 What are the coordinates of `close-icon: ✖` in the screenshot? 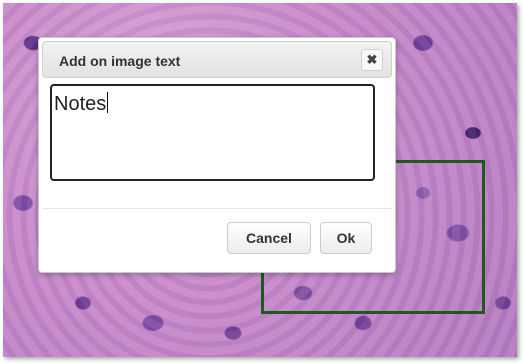 It's located at (372, 59).